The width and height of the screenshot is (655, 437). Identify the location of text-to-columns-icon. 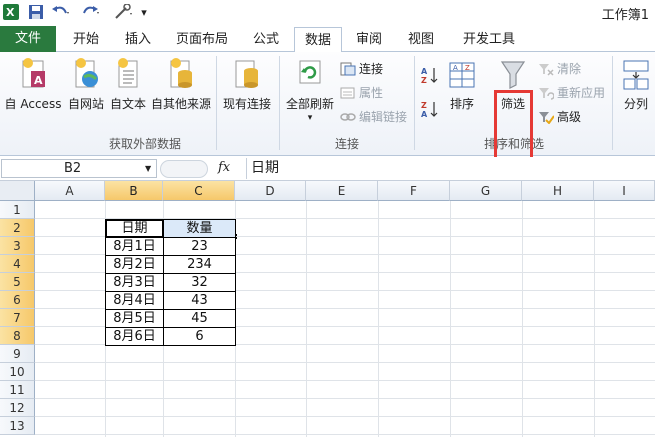
(636, 75).